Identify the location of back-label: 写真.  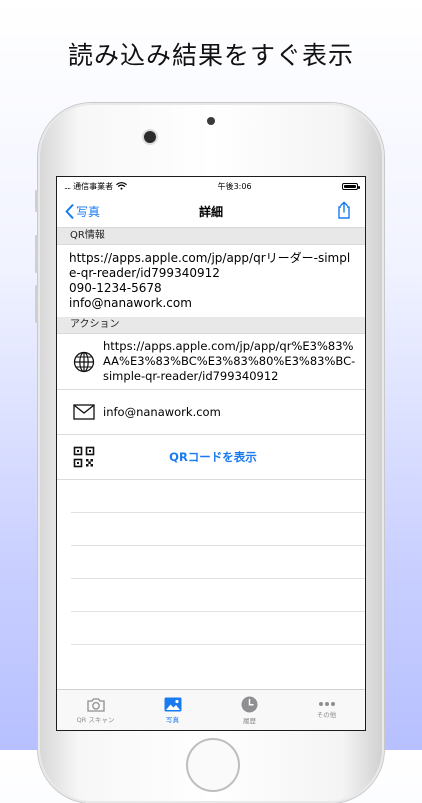
(88, 212).